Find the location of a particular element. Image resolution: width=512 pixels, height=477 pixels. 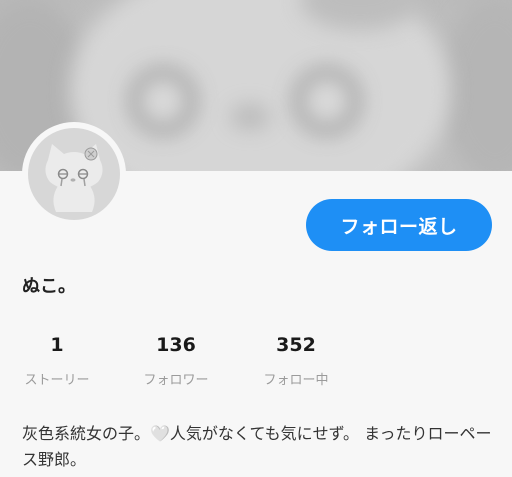

display-name: ぬこ。 is located at coordinates (49, 286).